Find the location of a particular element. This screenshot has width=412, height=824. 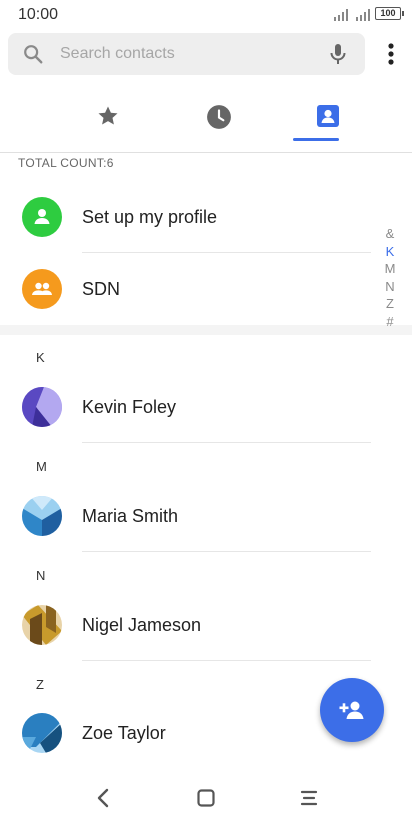

clock-icon is located at coordinates (219, 117).